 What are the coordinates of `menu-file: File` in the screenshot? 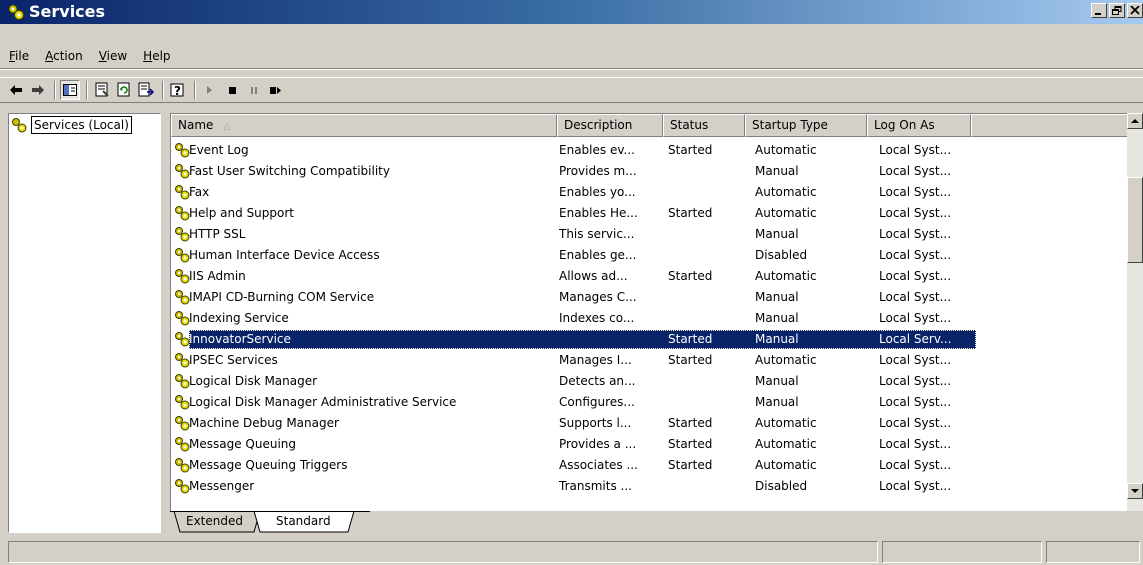 It's located at (18, 56).